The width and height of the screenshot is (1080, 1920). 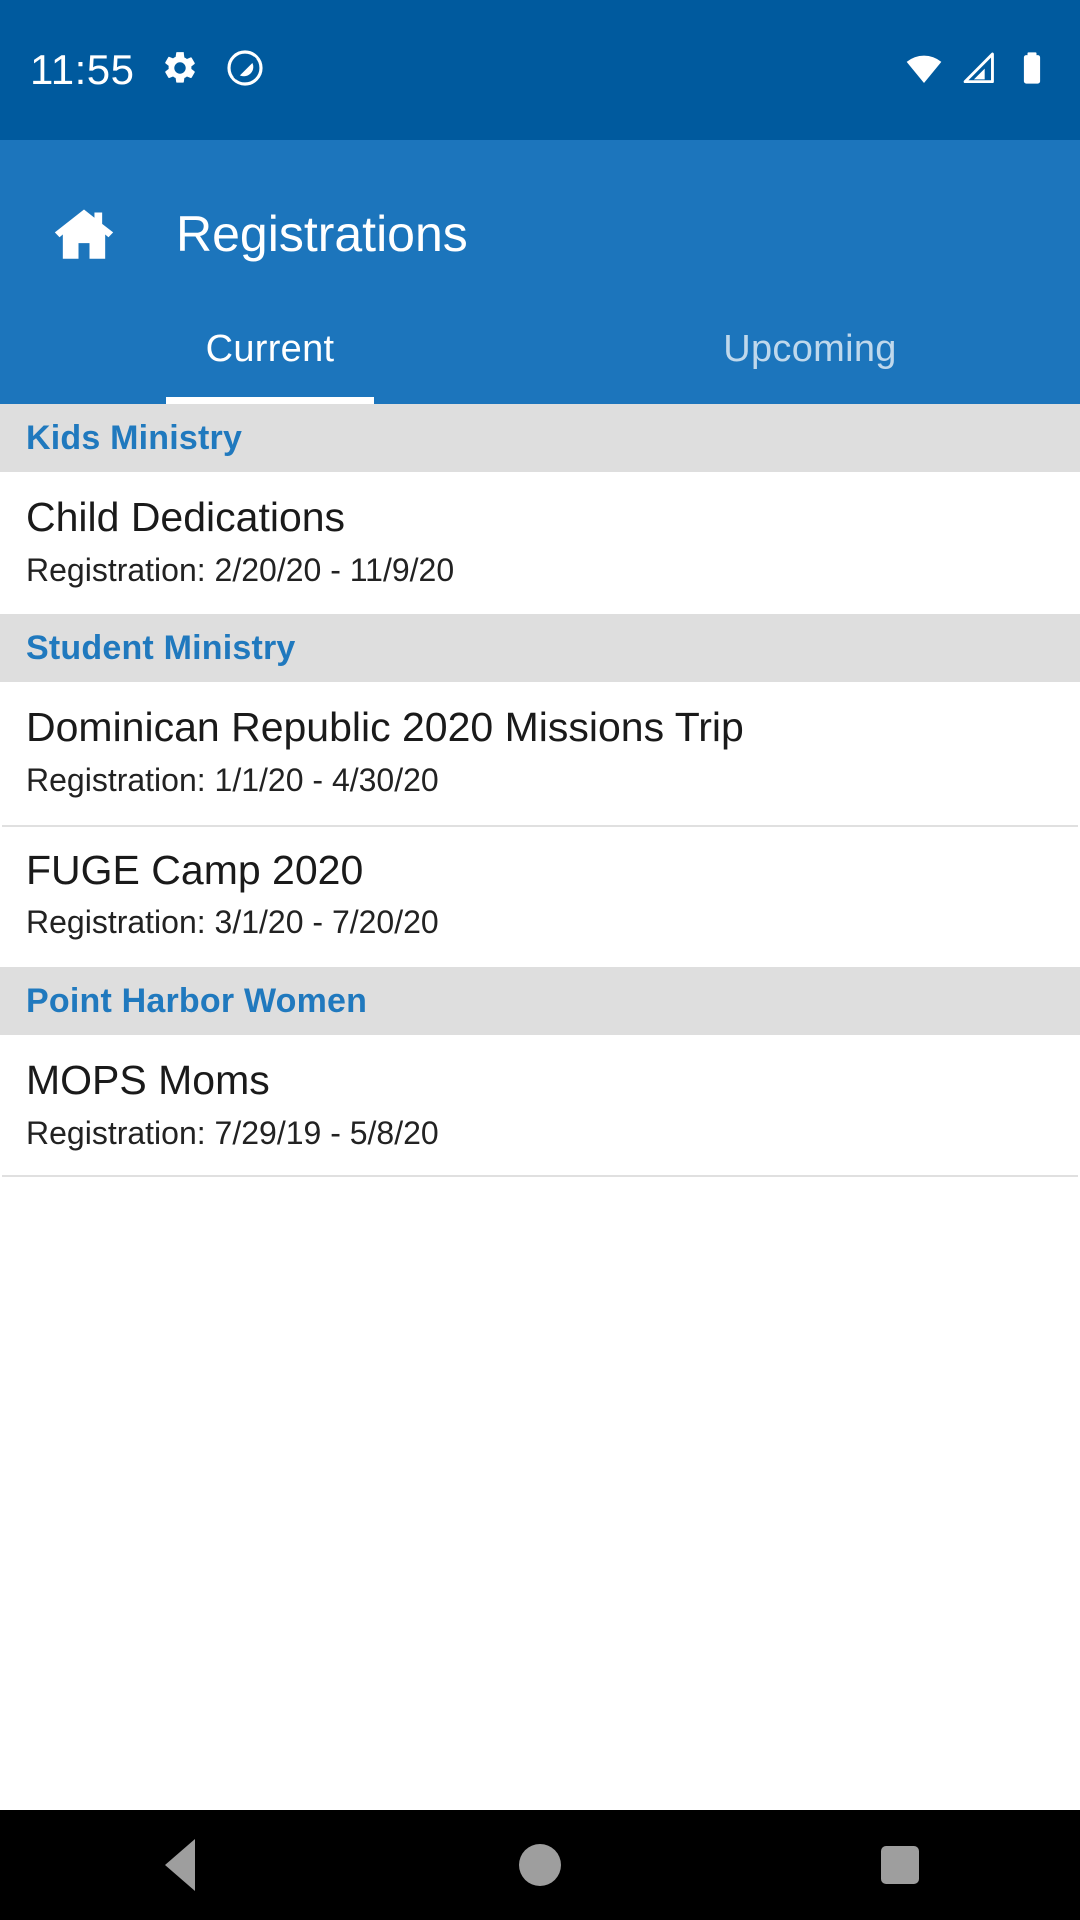 What do you see at coordinates (161, 647) in the screenshot?
I see `section-header-label: Student Ministry` at bounding box center [161, 647].